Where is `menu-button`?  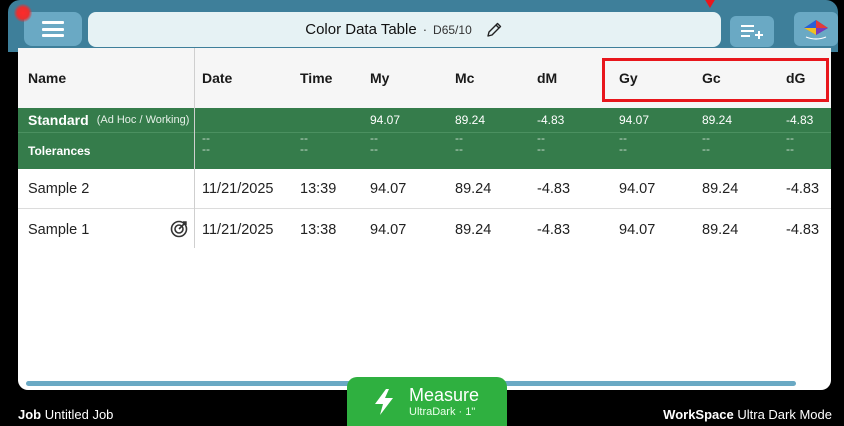 menu-button is located at coordinates (53, 29).